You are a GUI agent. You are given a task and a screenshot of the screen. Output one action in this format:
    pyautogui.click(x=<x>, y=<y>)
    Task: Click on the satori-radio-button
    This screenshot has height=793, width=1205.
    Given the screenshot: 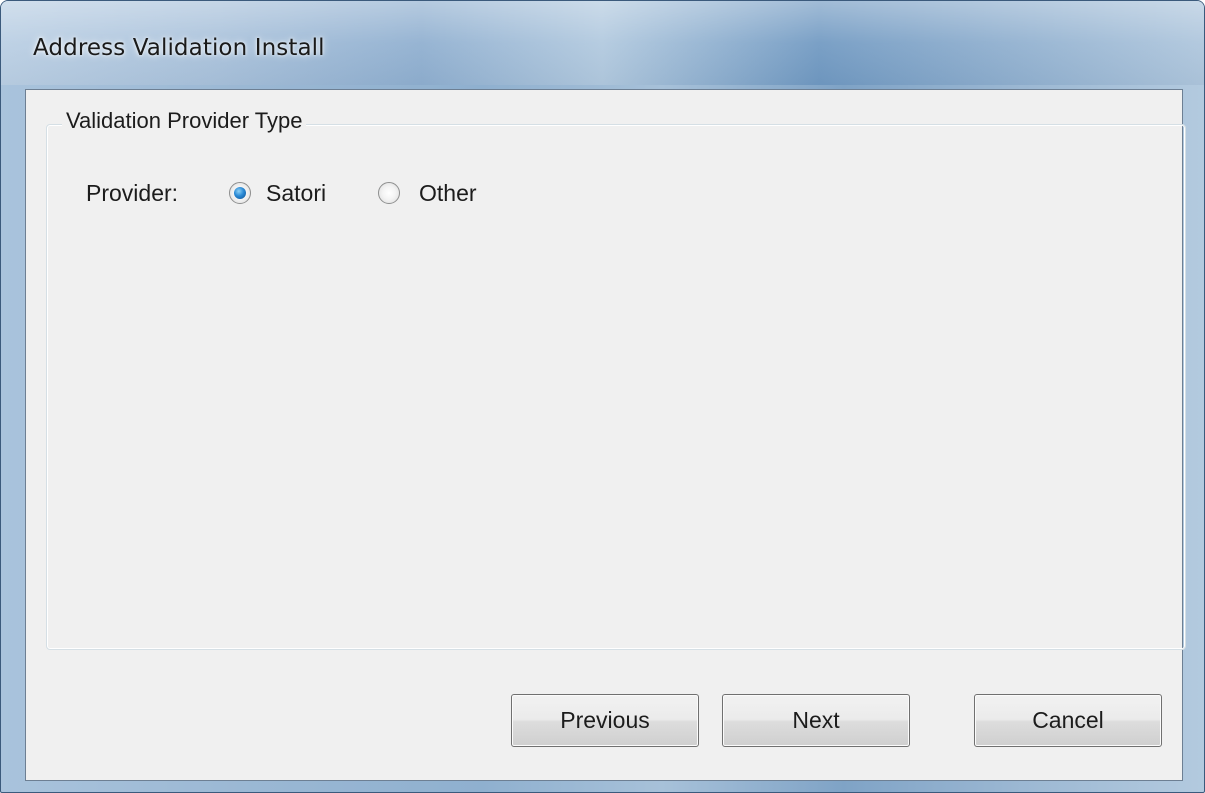 What is the action you would take?
    pyautogui.click(x=240, y=193)
    